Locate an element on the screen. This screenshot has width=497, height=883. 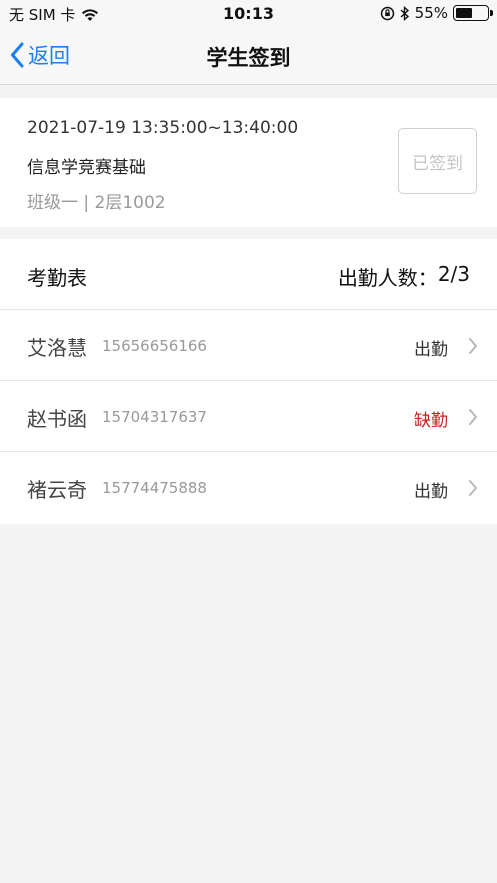
student-phone: 15704317637 is located at coordinates (154, 417).